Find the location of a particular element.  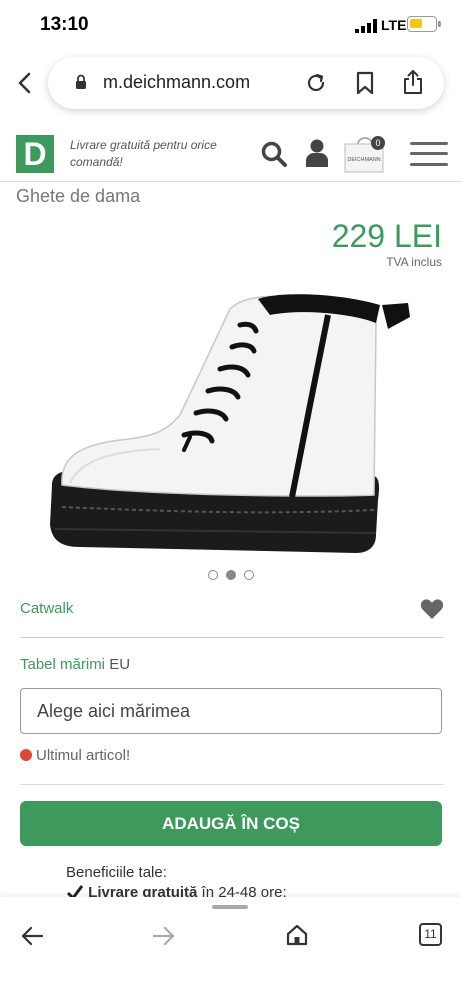

hamburger-menu-icon is located at coordinates (429, 154).